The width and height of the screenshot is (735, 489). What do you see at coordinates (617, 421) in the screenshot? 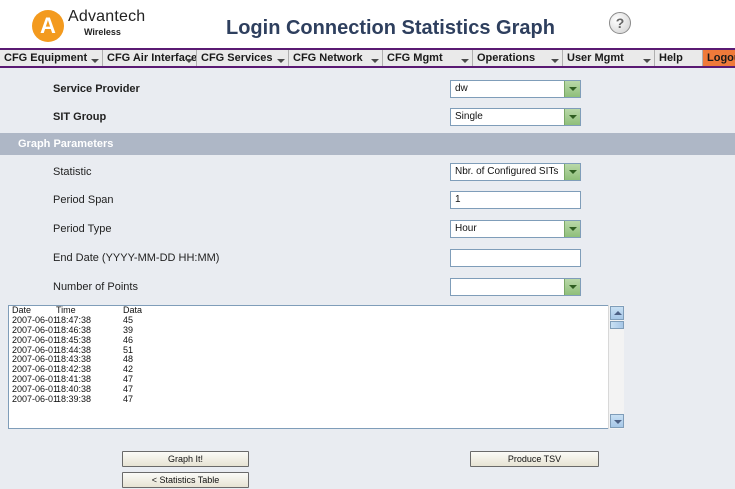
I see `scroll-down-icon` at bounding box center [617, 421].